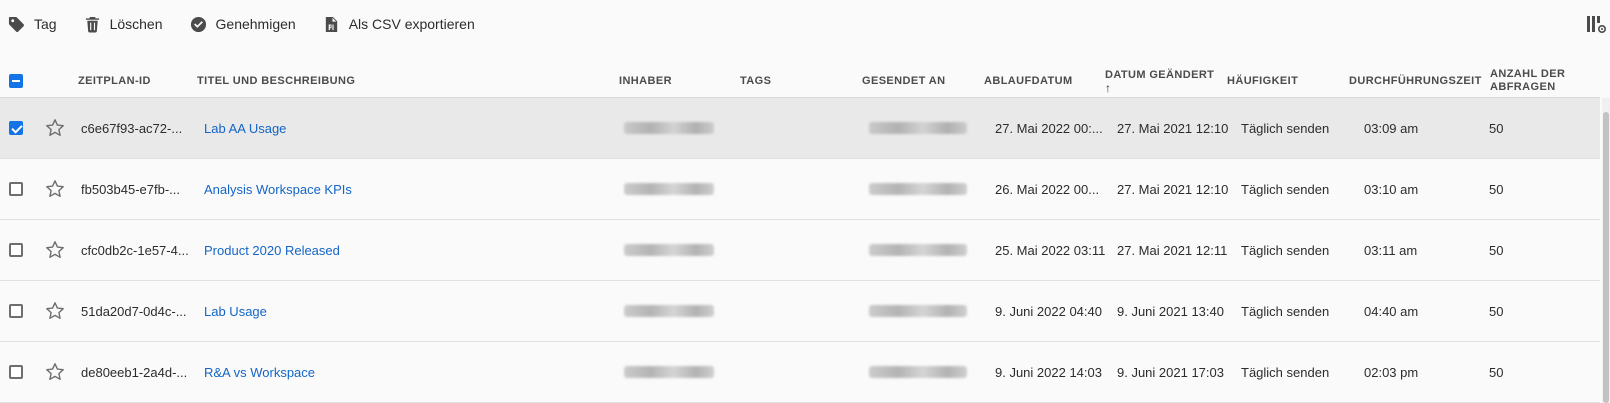 This screenshot has height=403, width=1610. I want to click on delete-button: Löschen, so click(123, 24).